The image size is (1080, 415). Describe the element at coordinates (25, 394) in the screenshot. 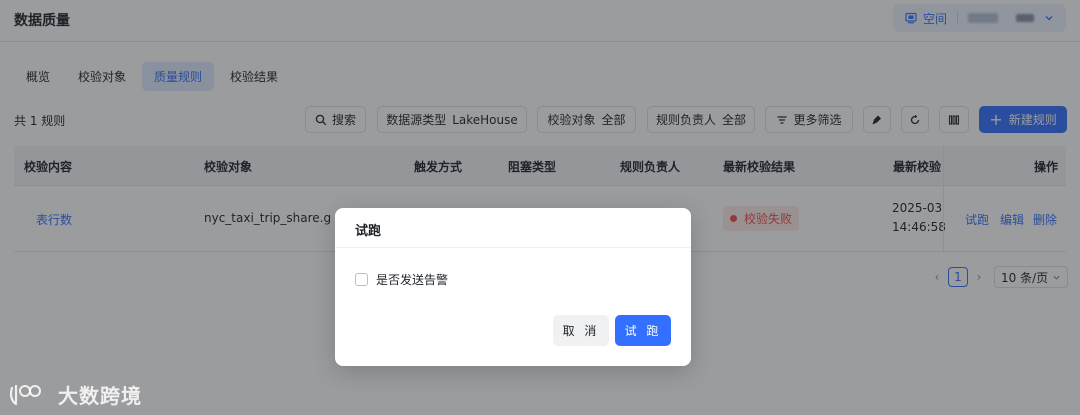

I see `watermark-logo-icon` at that location.